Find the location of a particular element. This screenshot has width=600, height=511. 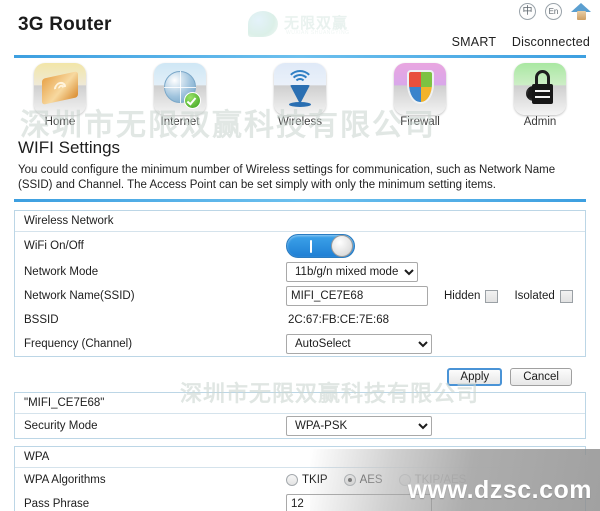

nav-item-internet: Internet is located at coordinates (180, 97).